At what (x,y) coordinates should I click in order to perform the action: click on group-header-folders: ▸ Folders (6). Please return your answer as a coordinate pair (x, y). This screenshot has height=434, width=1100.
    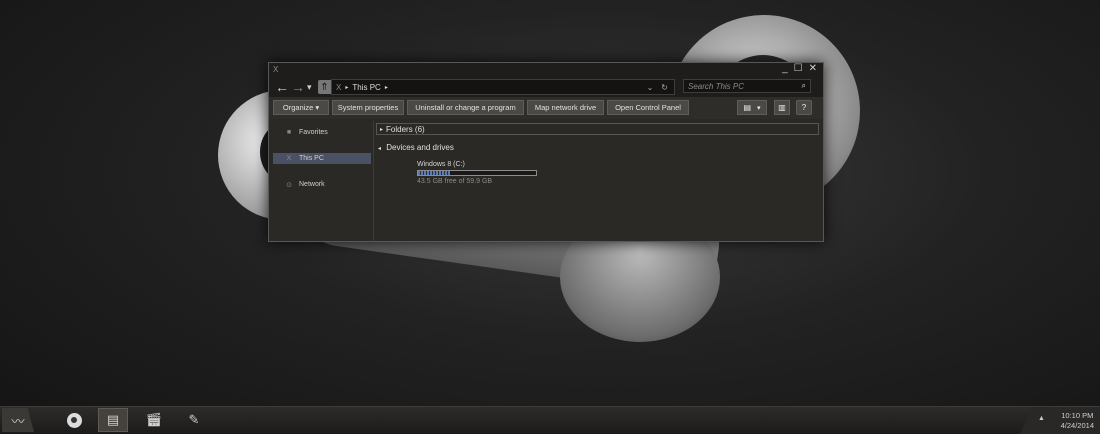
    Looking at the image, I should click on (597, 129).